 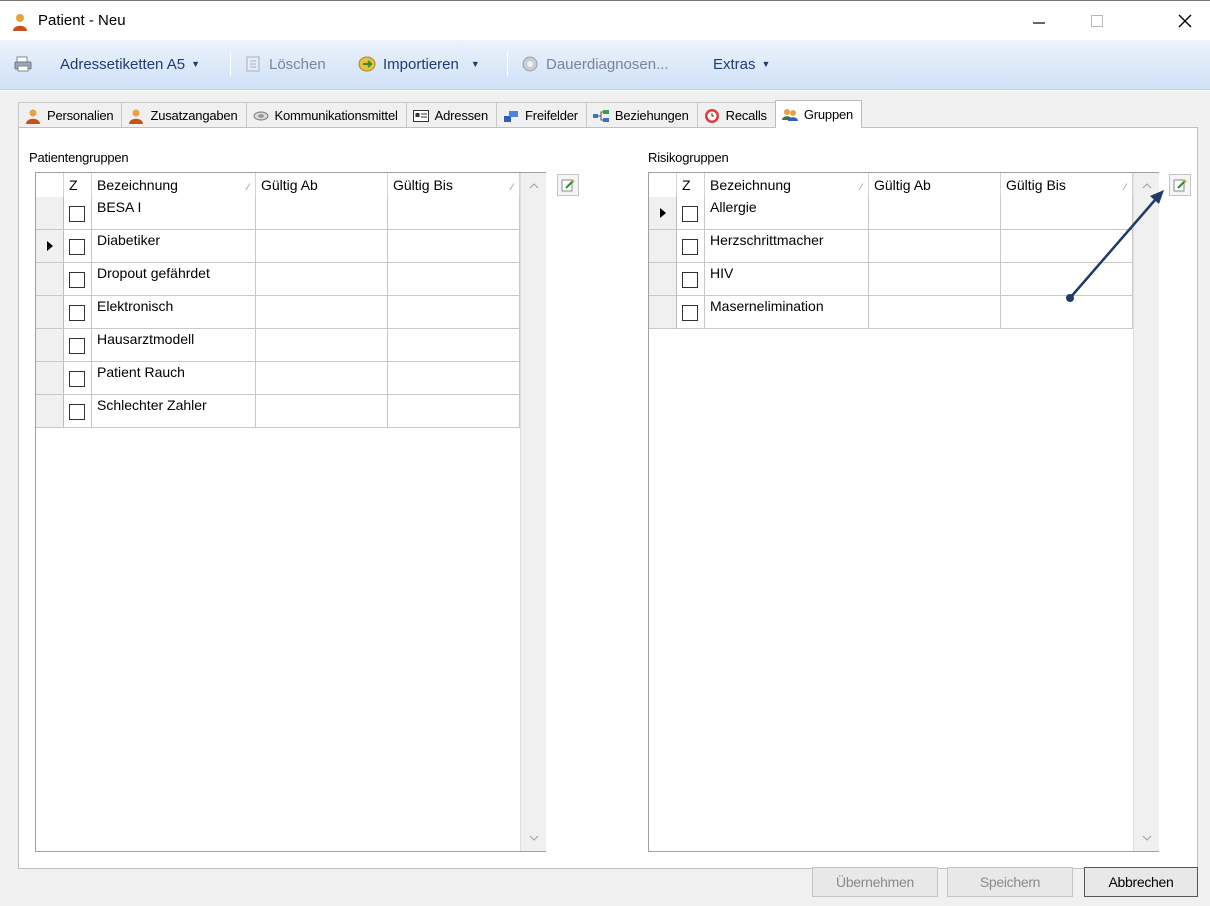 I want to click on tab-zusatzangaben: Zusatzangaben, so click(x=184, y=115).